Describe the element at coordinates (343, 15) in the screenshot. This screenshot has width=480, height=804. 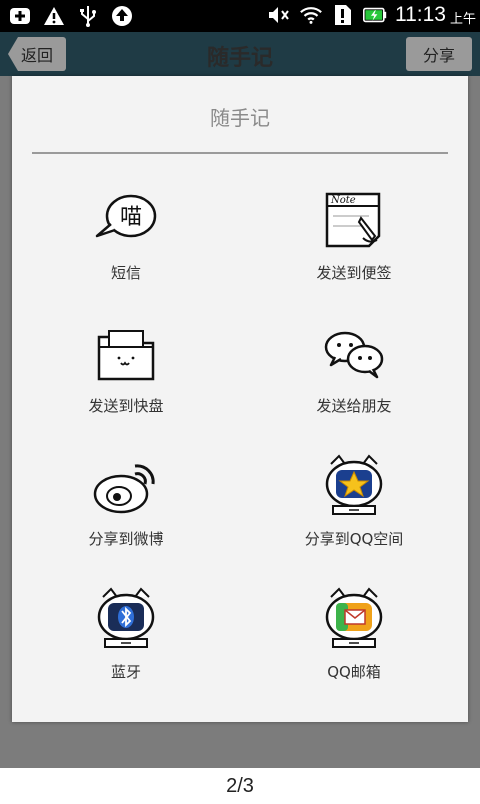
I see `sim-alert-icon` at that location.